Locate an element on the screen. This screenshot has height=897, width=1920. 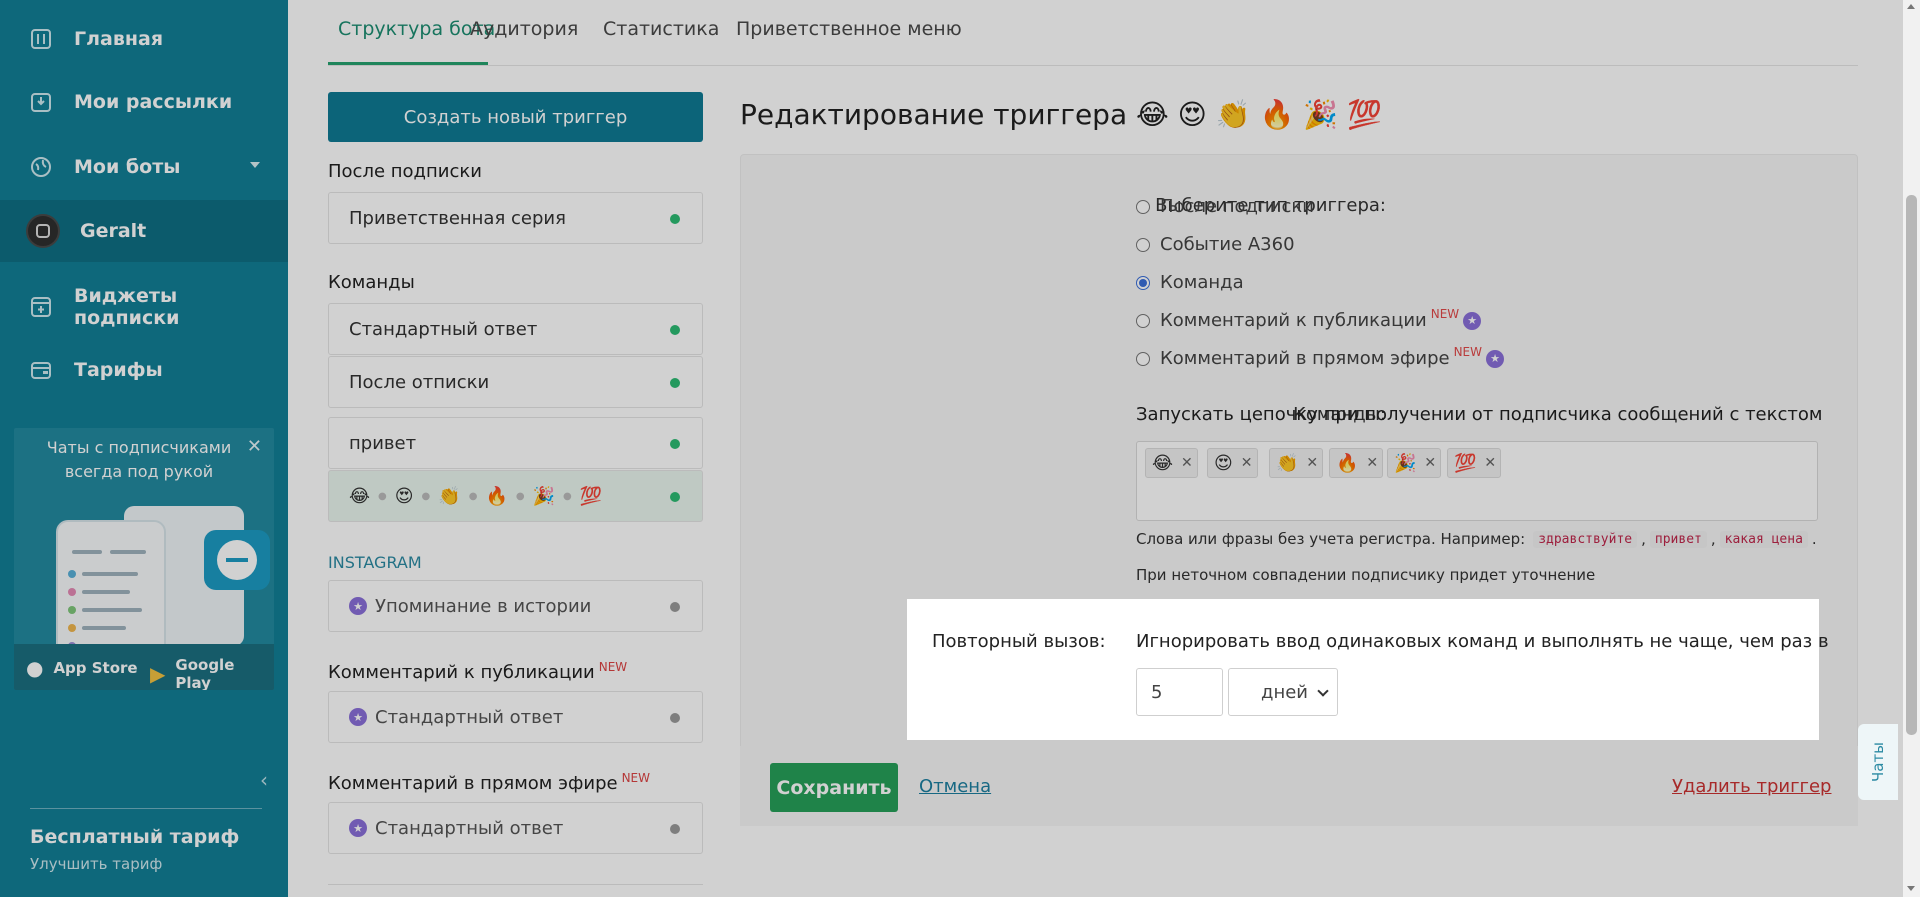
page-title: Редактирование триггера 😂 😍 👏 🔥 🎉 💯 is located at coordinates (1061, 114).